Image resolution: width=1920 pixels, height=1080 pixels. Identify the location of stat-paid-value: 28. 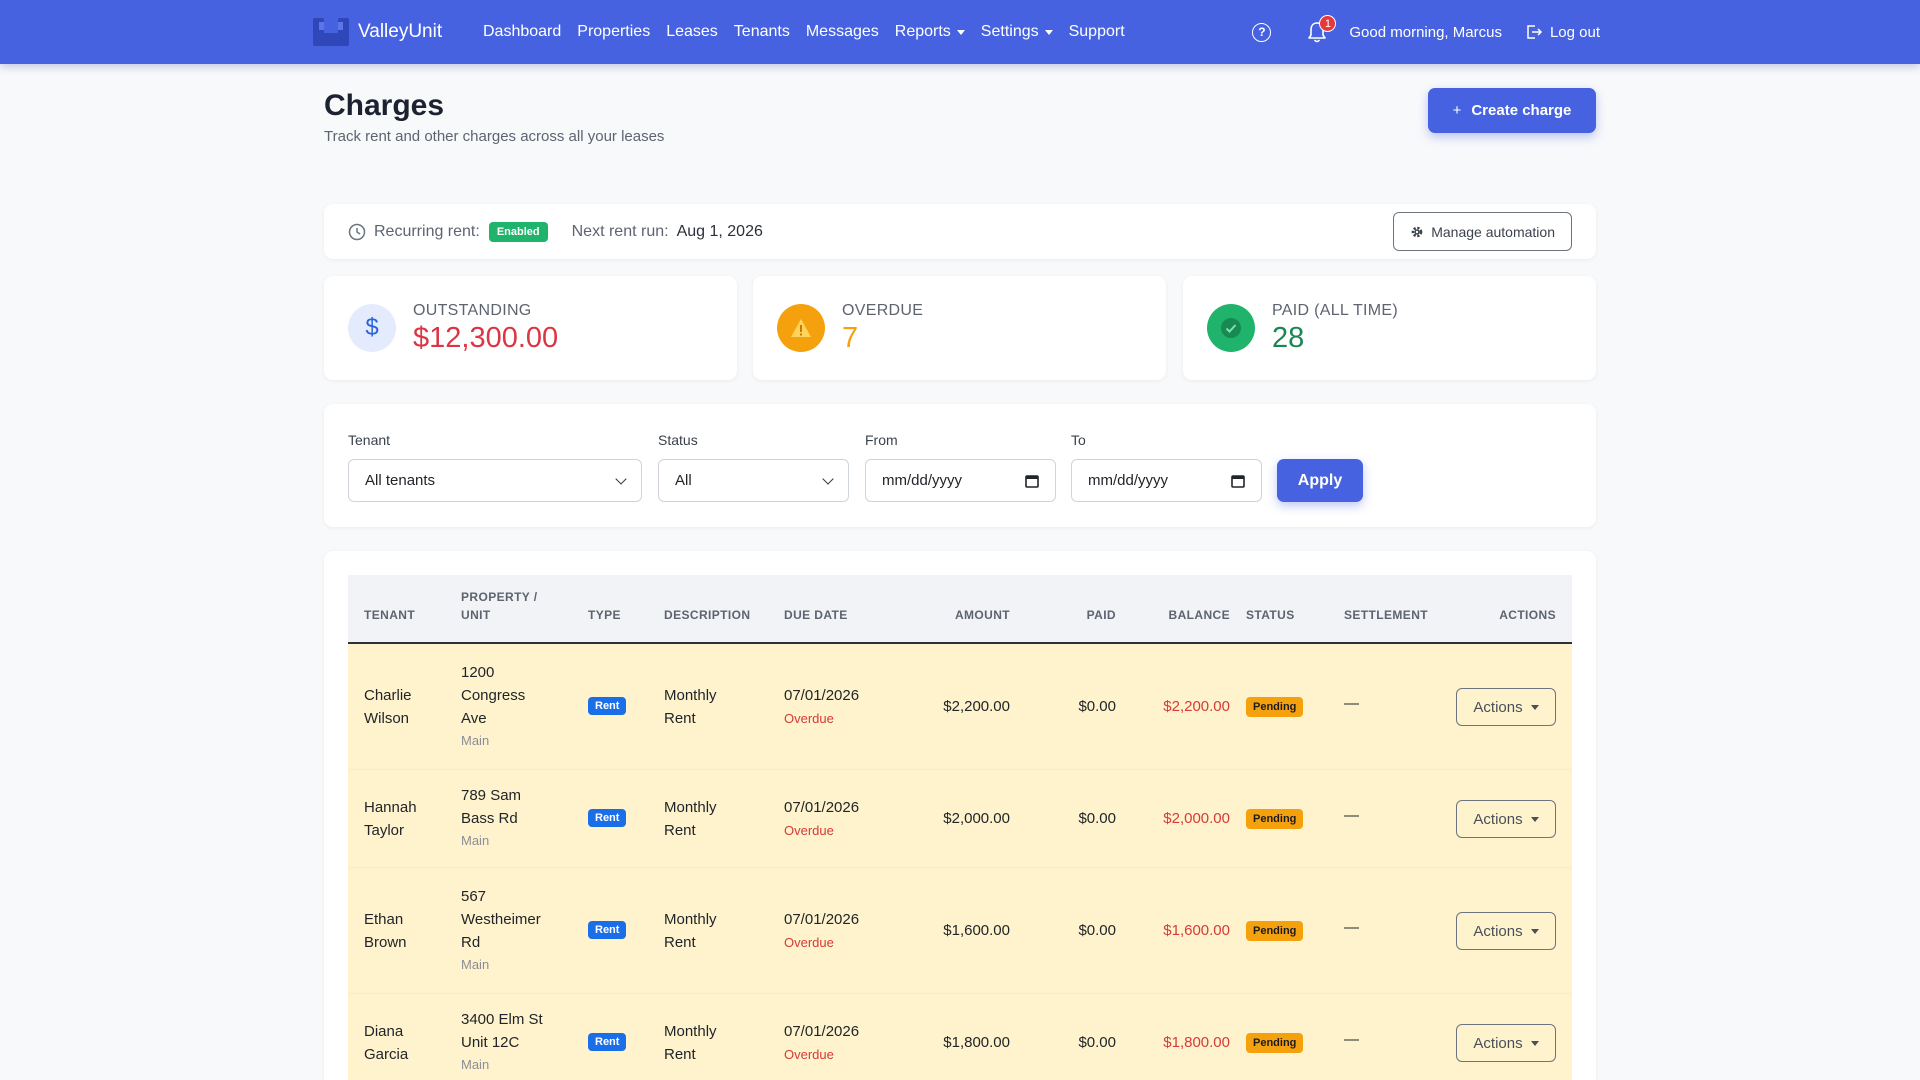
(1288, 337).